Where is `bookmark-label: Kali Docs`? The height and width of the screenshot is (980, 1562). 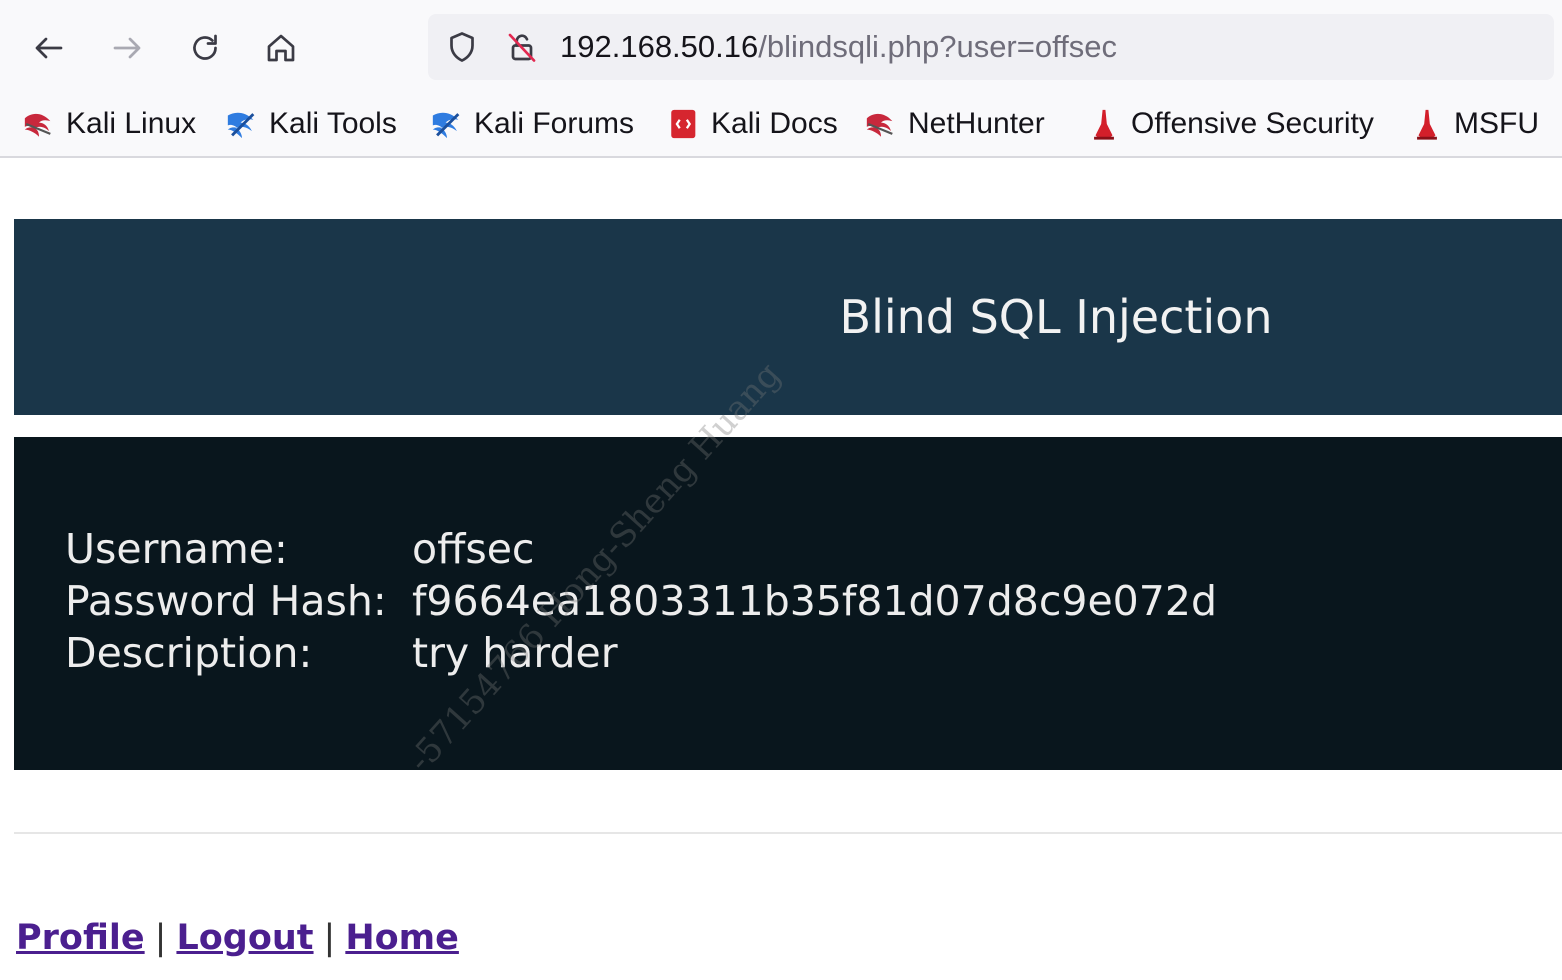 bookmark-label: Kali Docs is located at coordinates (774, 123).